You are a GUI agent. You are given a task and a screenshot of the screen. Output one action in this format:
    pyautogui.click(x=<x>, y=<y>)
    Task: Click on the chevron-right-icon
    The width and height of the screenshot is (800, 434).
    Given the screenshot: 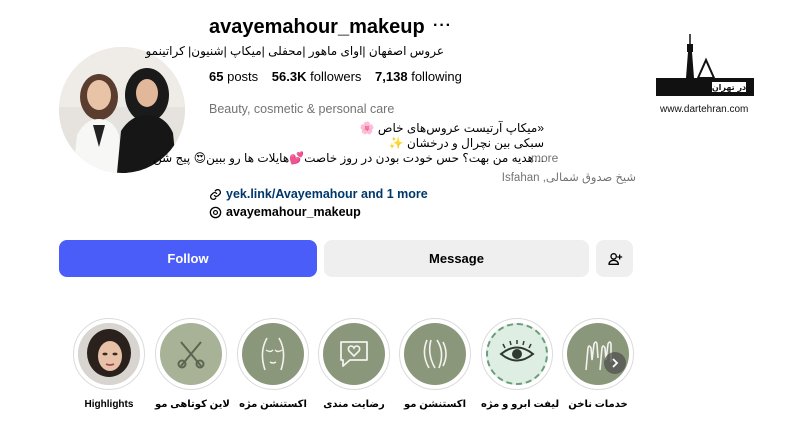 What is the action you would take?
    pyautogui.click(x=615, y=363)
    